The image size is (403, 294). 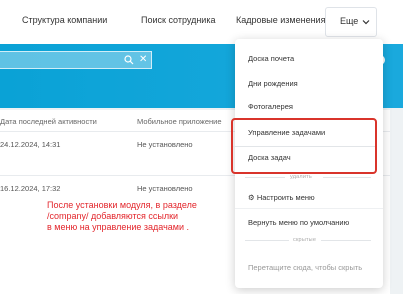 I want to click on chevron-down-icon, so click(x=366, y=22).